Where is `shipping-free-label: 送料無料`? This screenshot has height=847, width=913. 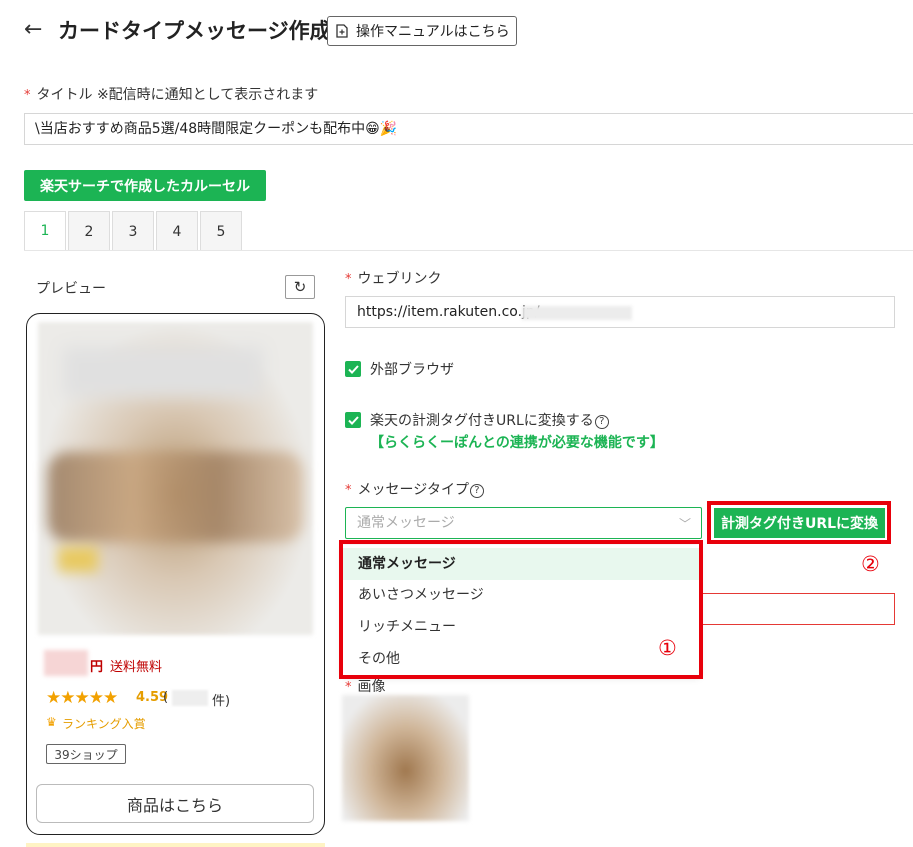
shipping-free-label: 送料無料 is located at coordinates (136, 667).